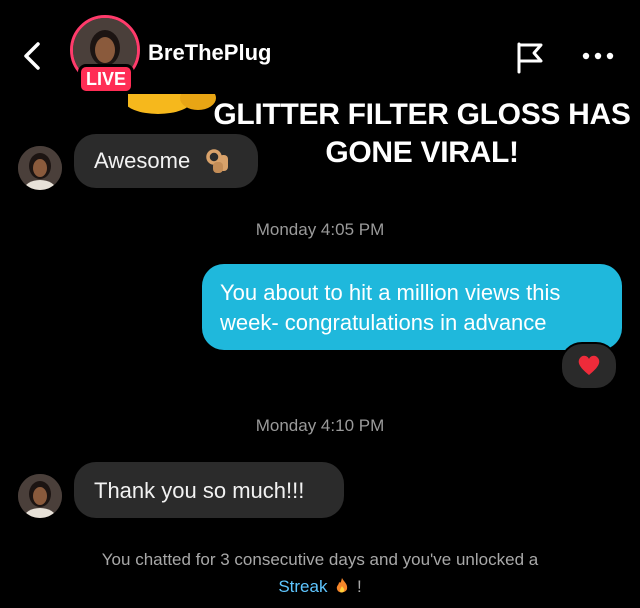 This screenshot has width=640, height=608. I want to click on message-text: Awesome, so click(142, 160).